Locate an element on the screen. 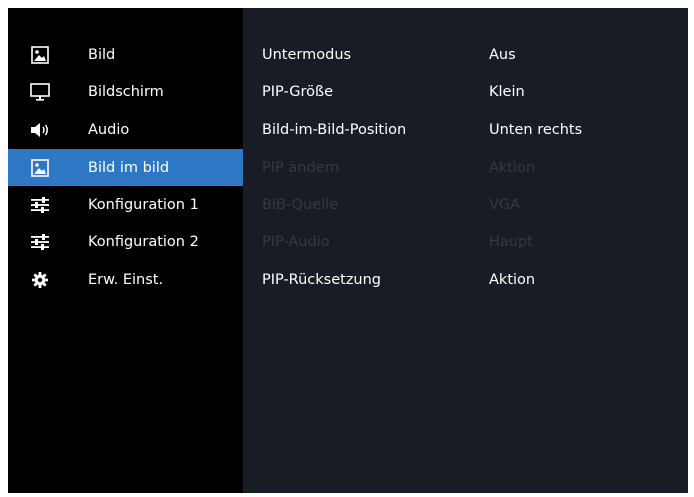  setting-name: PIP ändern is located at coordinates (301, 167).